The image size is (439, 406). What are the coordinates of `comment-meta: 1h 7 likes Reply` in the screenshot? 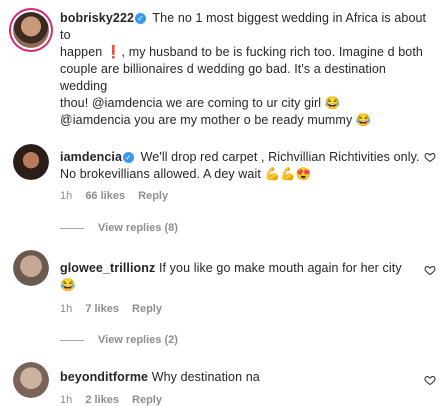 It's located at (116, 309).